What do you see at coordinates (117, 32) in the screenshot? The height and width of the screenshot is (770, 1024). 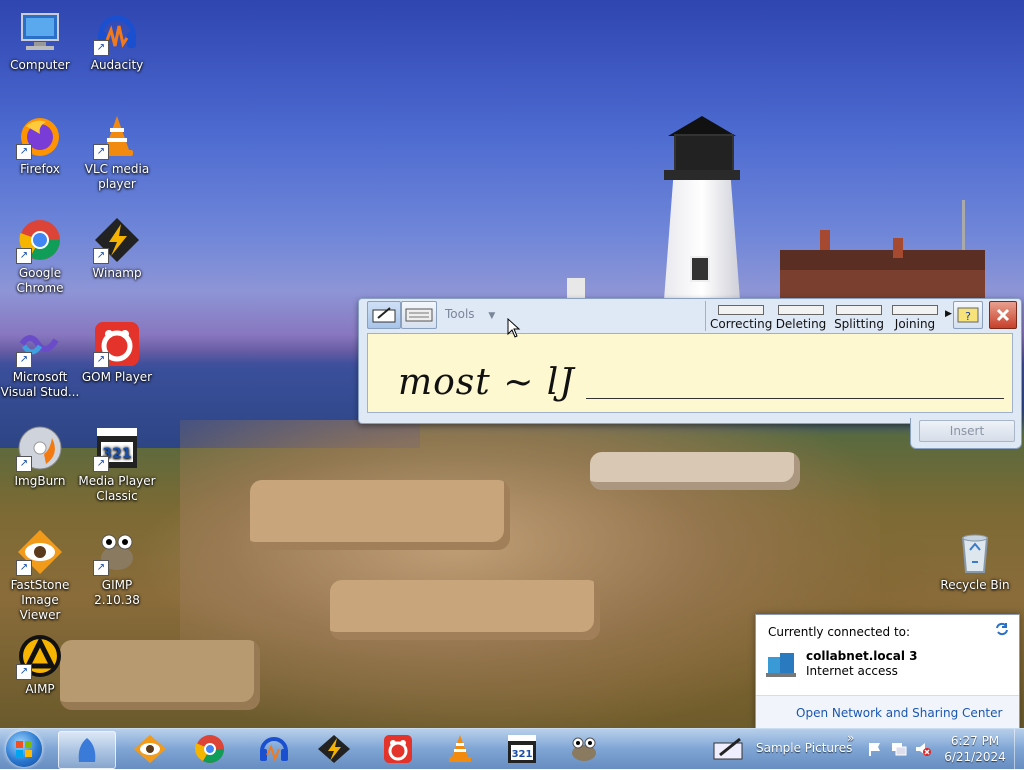 I see `audacity-icon: ↗` at bounding box center [117, 32].